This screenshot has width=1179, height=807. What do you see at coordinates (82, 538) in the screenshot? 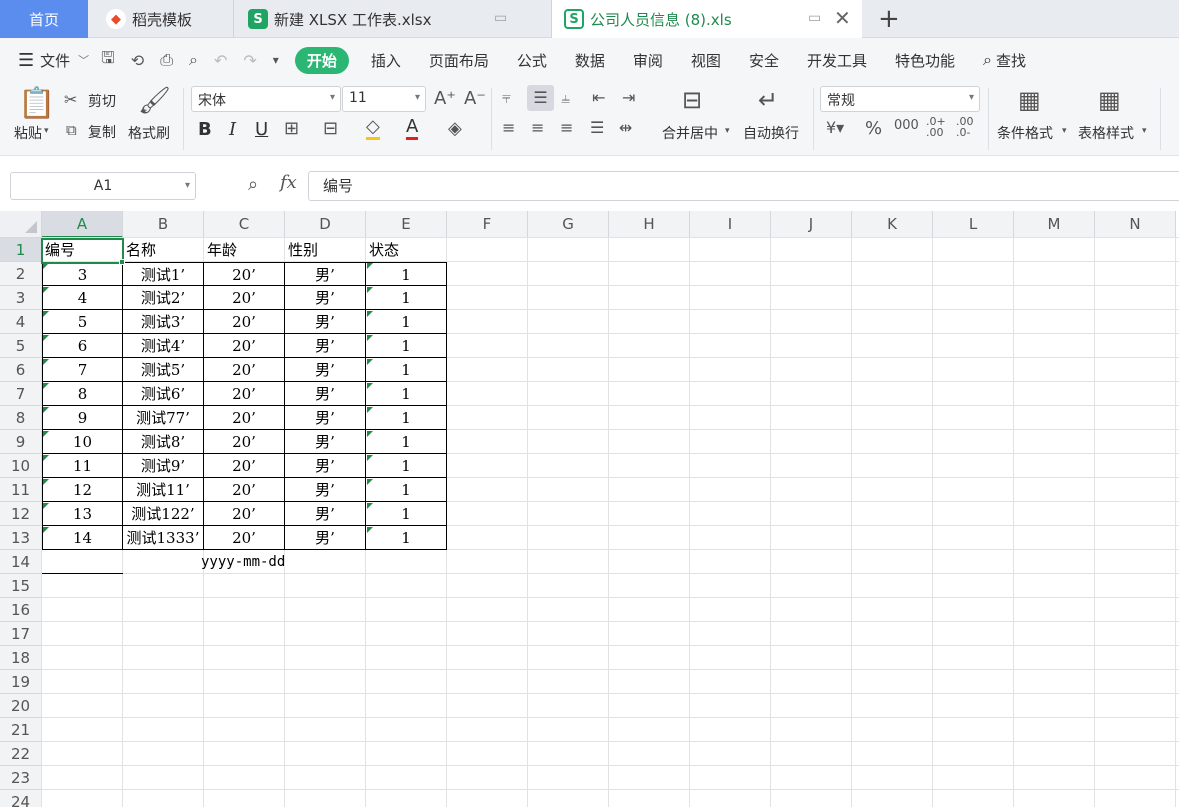
I see `table-cell: 14` at bounding box center [82, 538].